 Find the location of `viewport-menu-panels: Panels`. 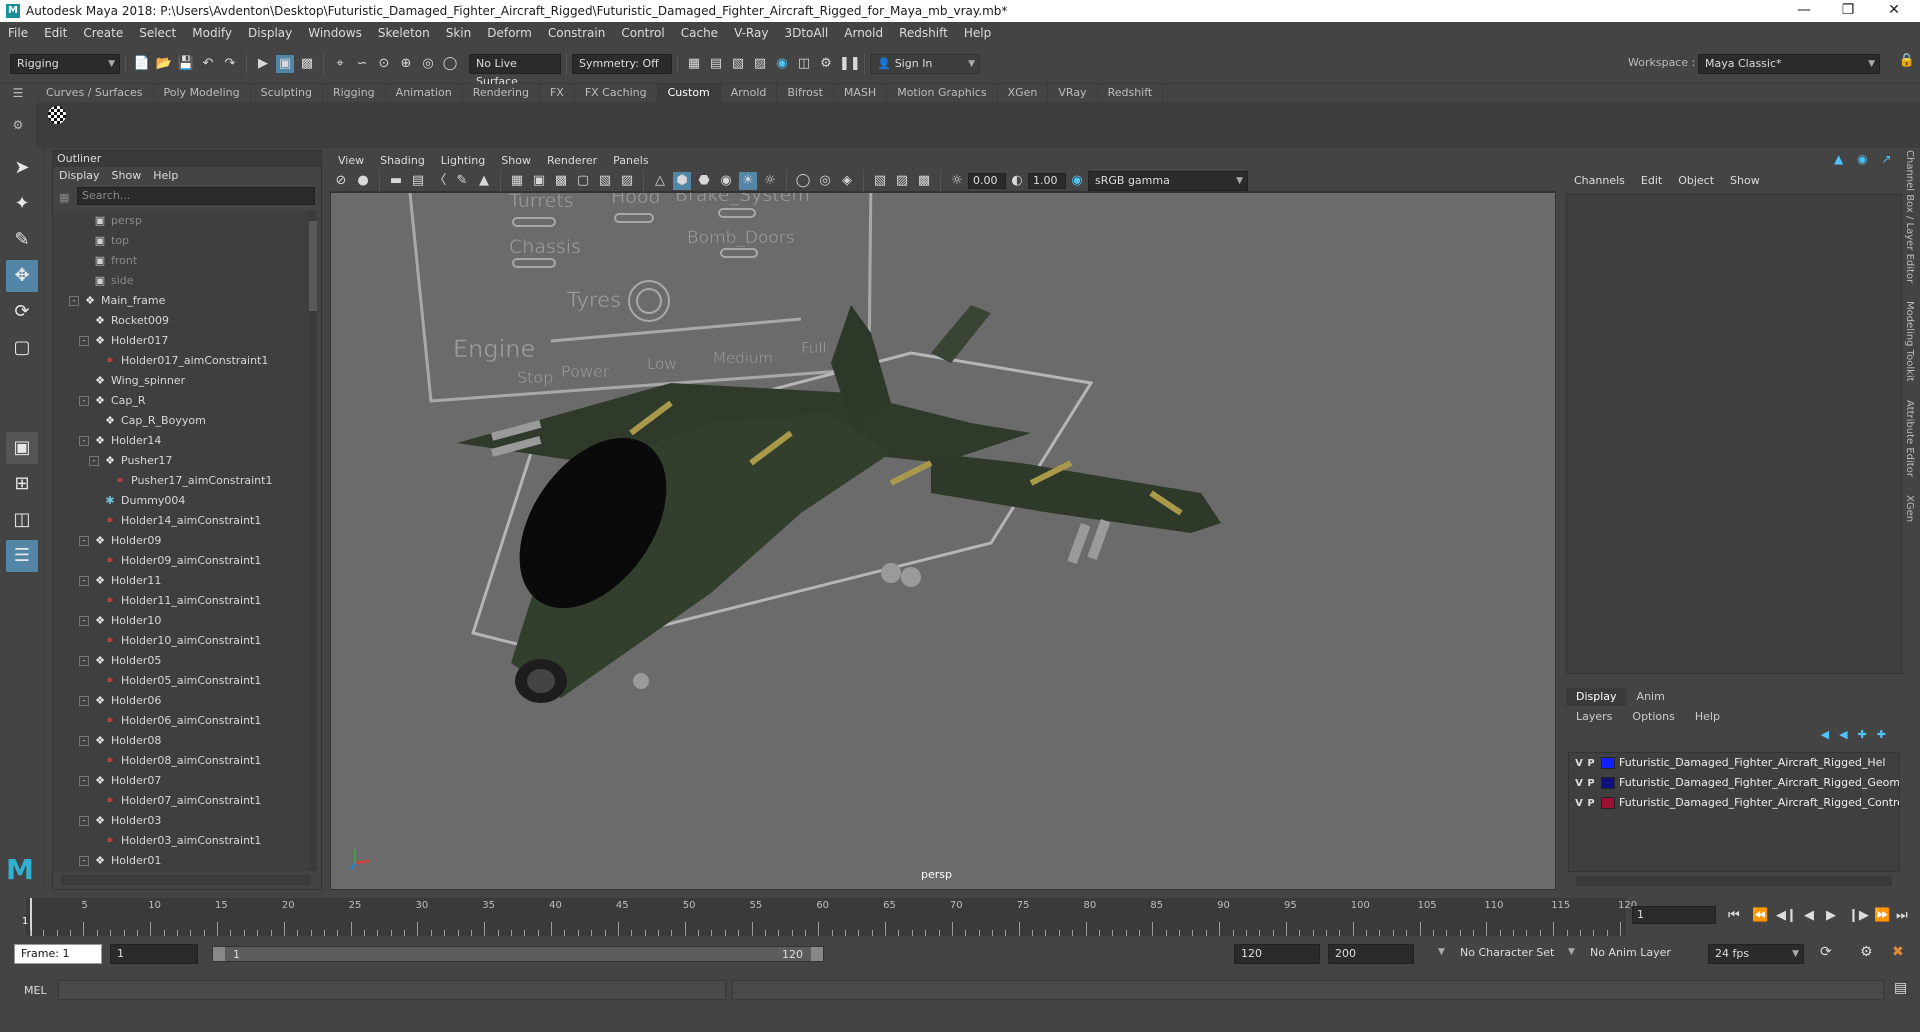

viewport-menu-panels: Panels is located at coordinates (630, 161).